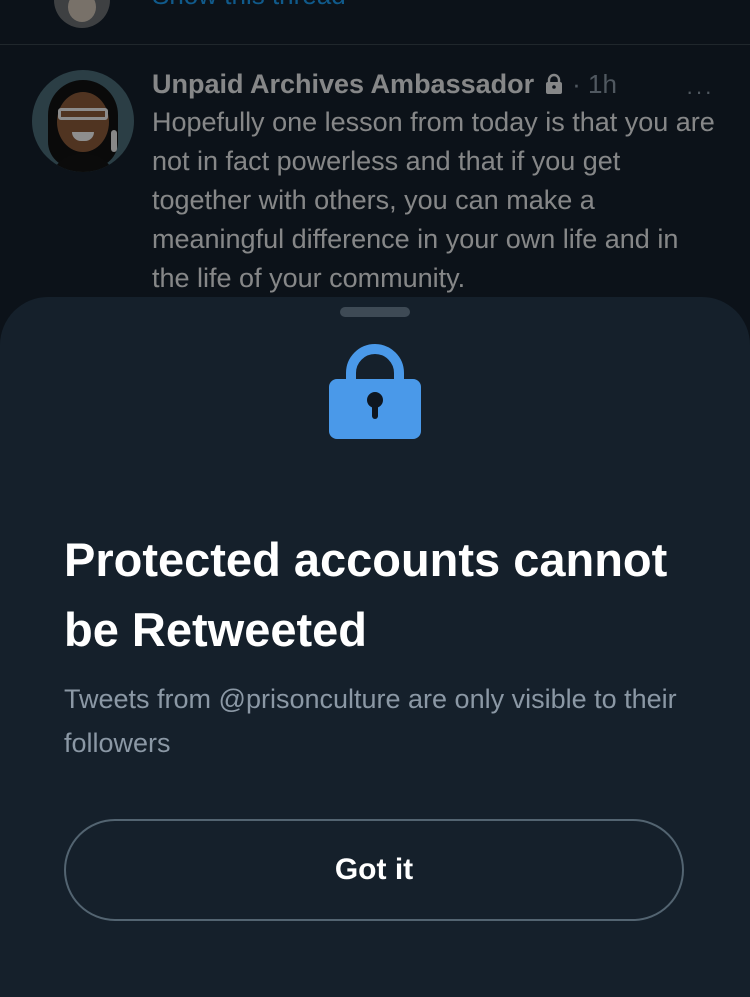 This screenshot has height=997, width=750. Describe the element at coordinates (366, 594) in the screenshot. I see `sheet-title: Protected accounts cannot be Retweeted` at that location.